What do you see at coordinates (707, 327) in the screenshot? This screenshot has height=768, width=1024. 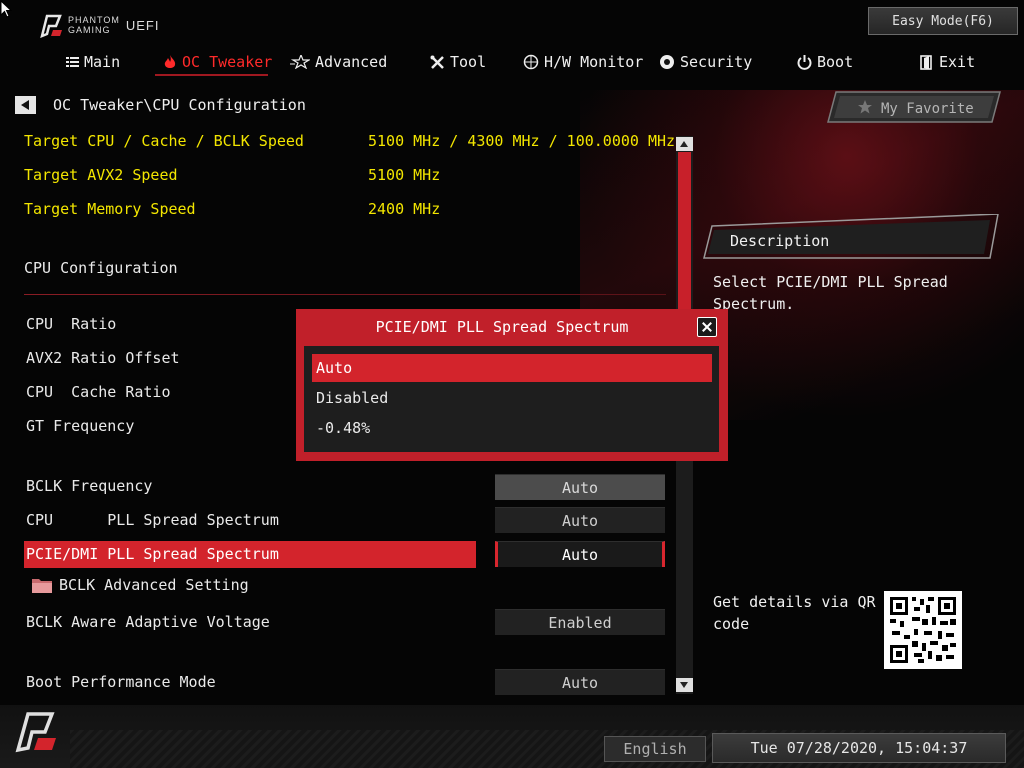 I see `popup-close-icon` at bounding box center [707, 327].